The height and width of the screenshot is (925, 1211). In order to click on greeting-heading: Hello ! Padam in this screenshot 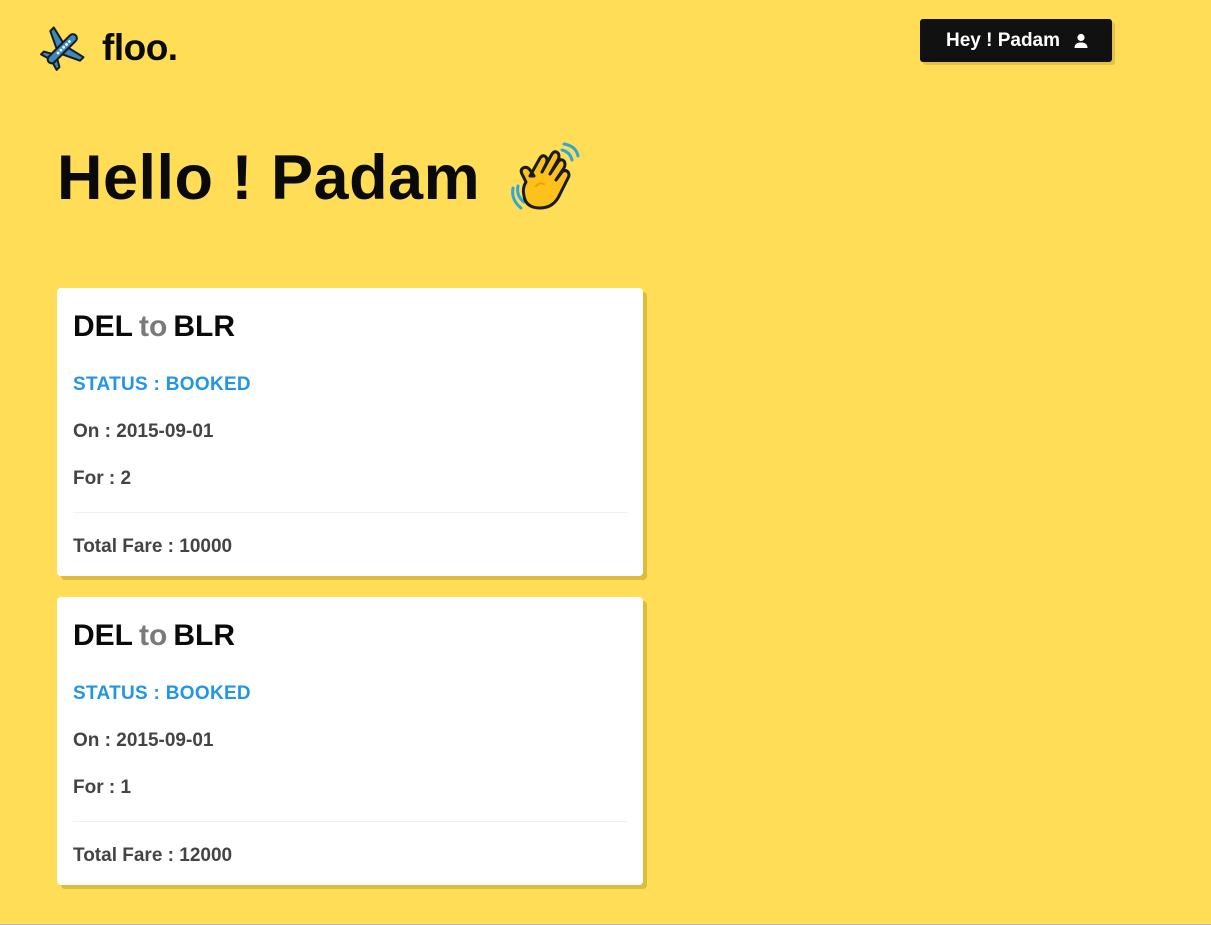, I will do `click(319, 178)`.